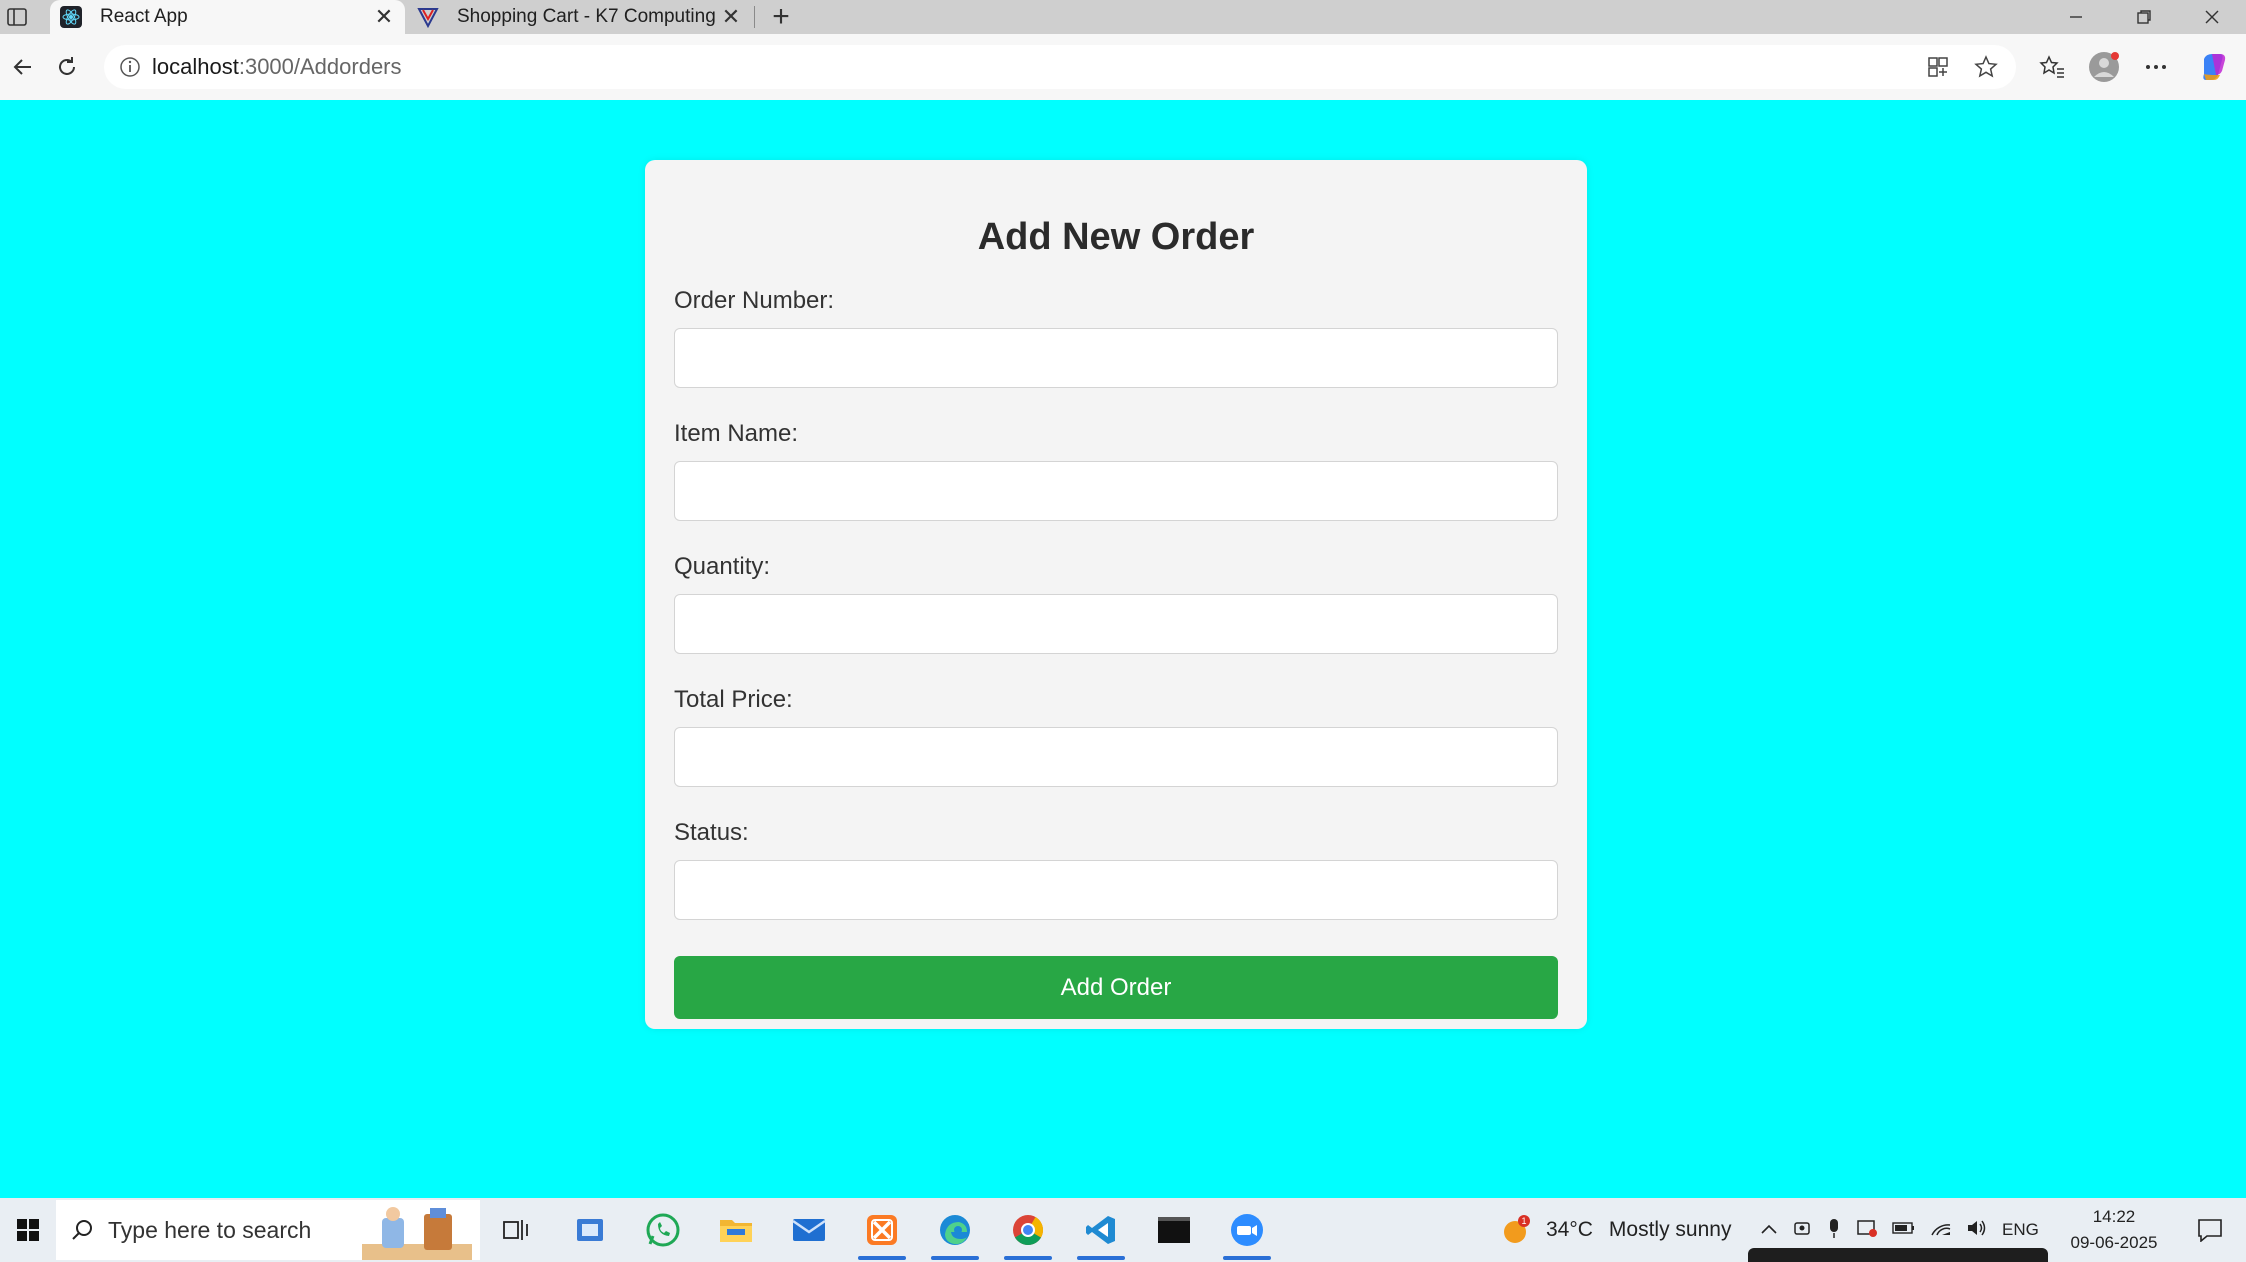 The image size is (2246, 1262). I want to click on url-path: :3000/Addorders, so click(320, 66).